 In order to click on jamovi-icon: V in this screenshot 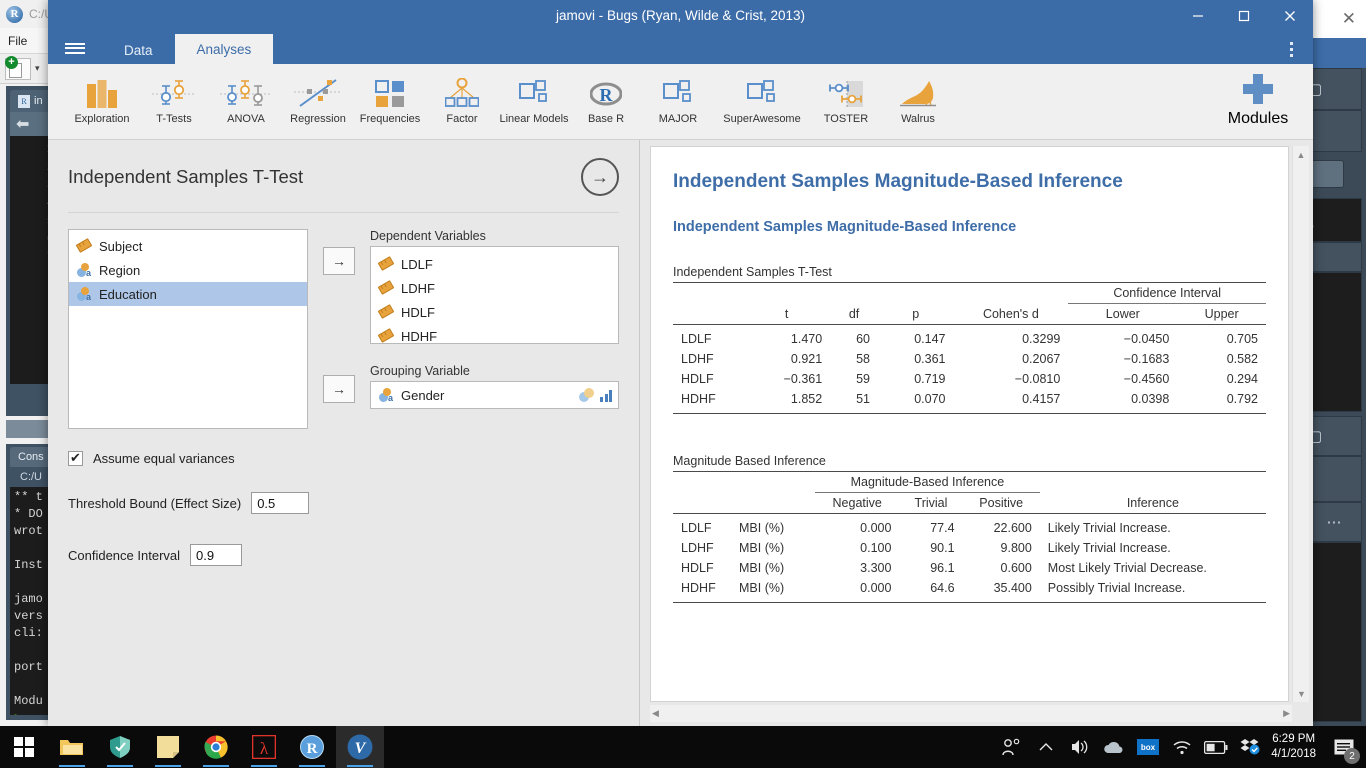, I will do `click(360, 747)`.